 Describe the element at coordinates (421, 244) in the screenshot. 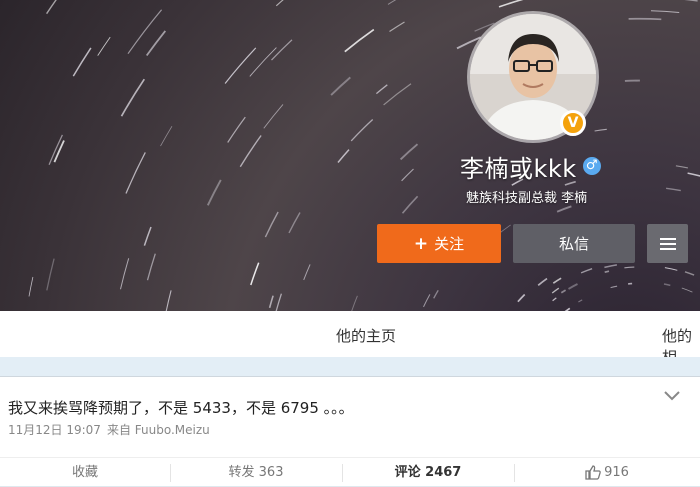

I see `plus-icon: +` at that location.